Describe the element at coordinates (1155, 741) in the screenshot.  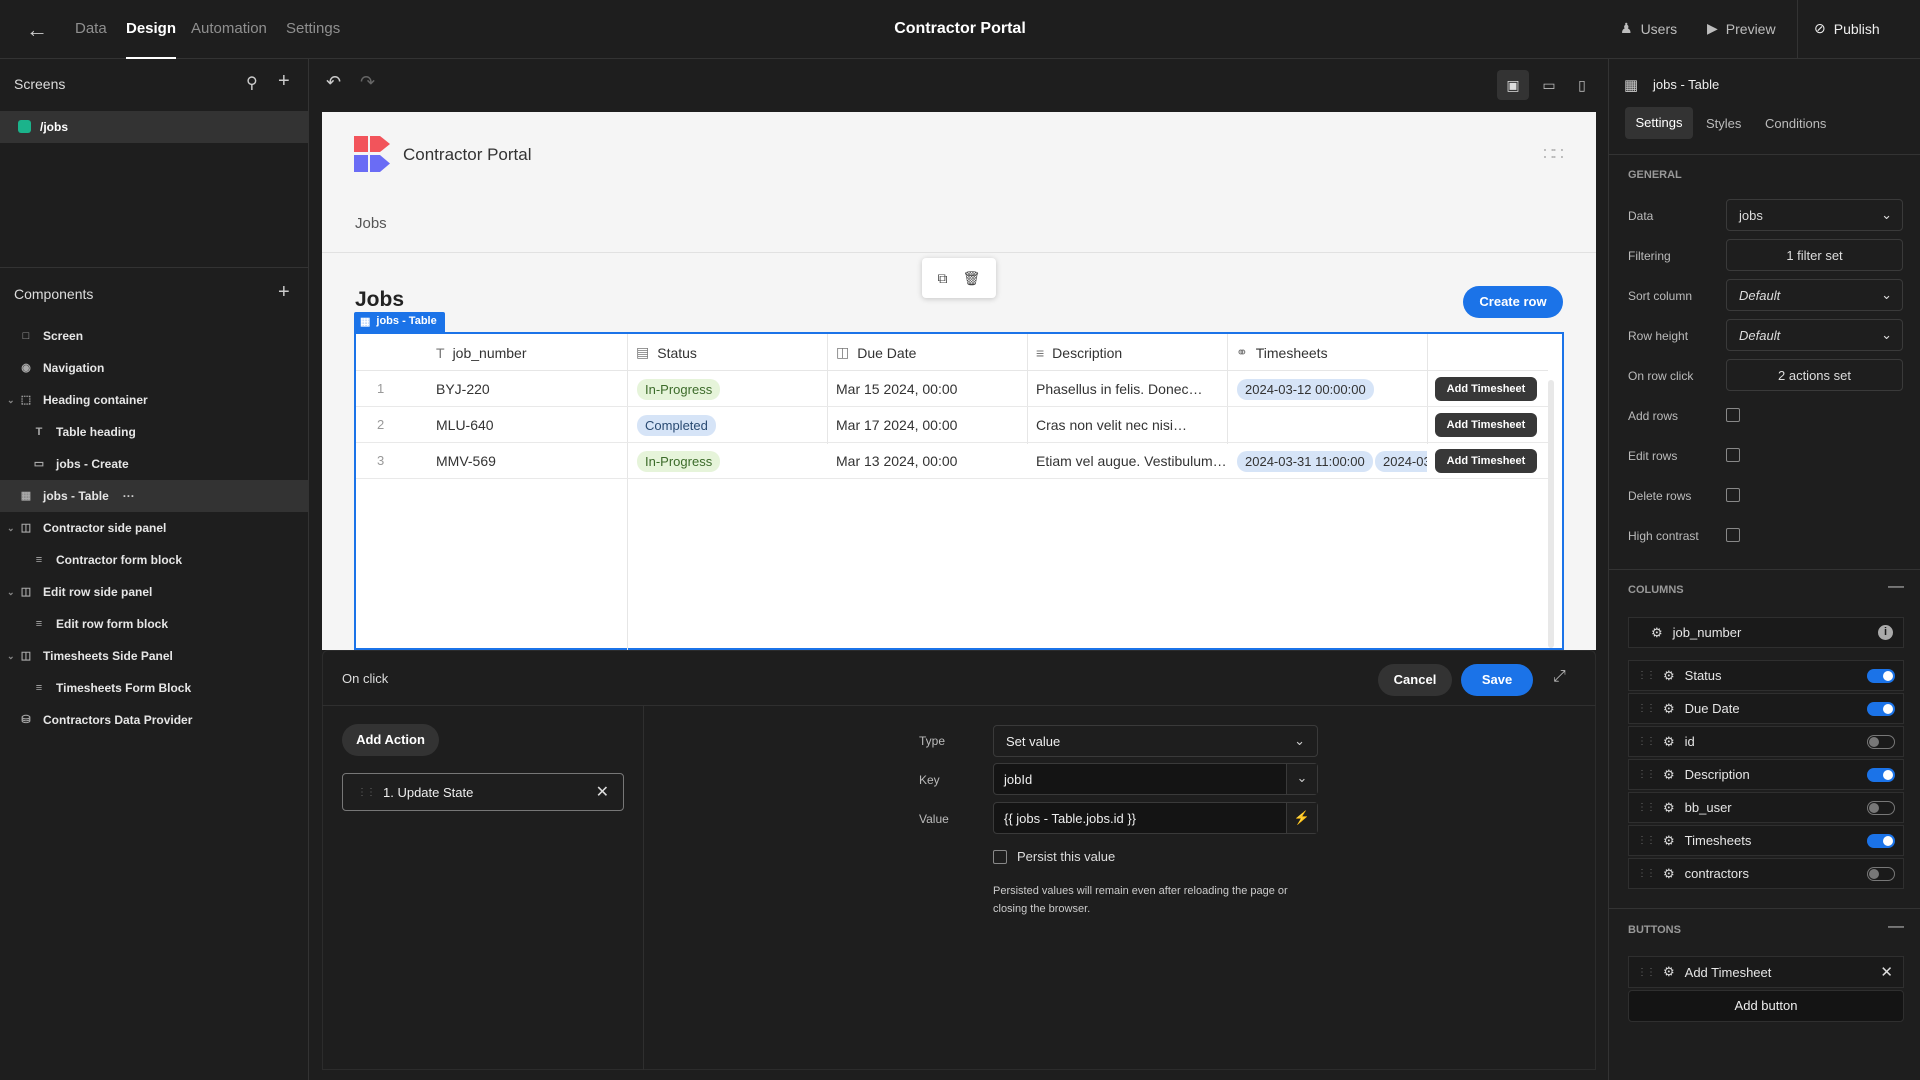
I see `type-select: Set value ⌄` at that location.